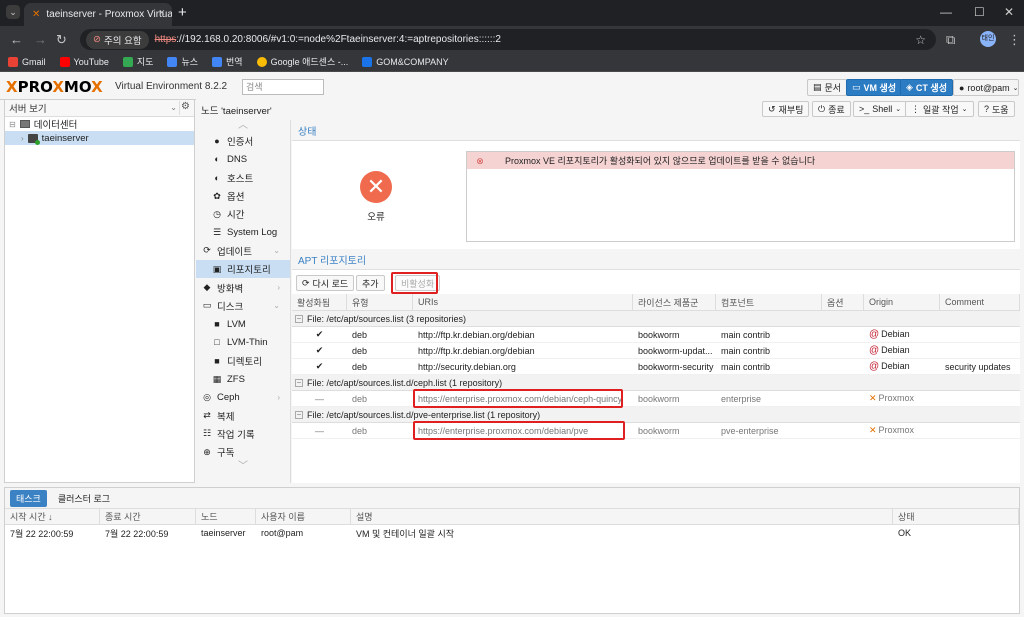 This screenshot has height=617, width=1024. I want to click on reload-icon: ↻, so click(61, 40).